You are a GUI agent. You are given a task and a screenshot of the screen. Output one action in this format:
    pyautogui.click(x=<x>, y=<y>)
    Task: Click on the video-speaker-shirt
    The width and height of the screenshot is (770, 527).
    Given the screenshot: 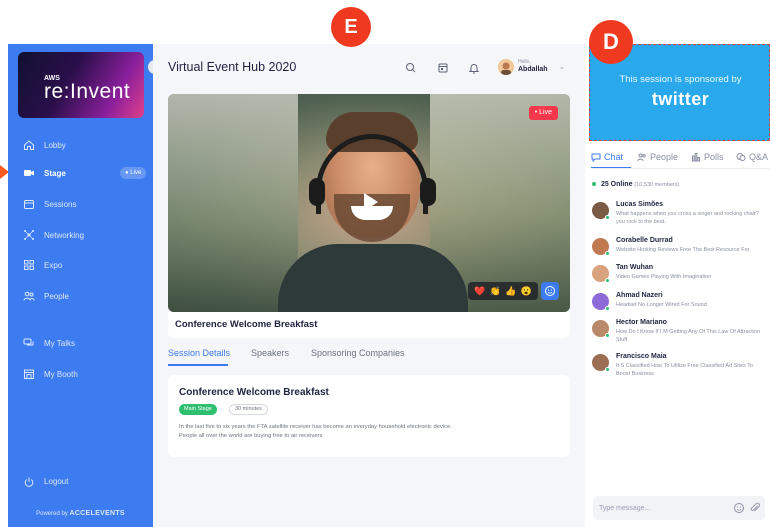 What is the action you would take?
    pyautogui.click(x=373, y=278)
    